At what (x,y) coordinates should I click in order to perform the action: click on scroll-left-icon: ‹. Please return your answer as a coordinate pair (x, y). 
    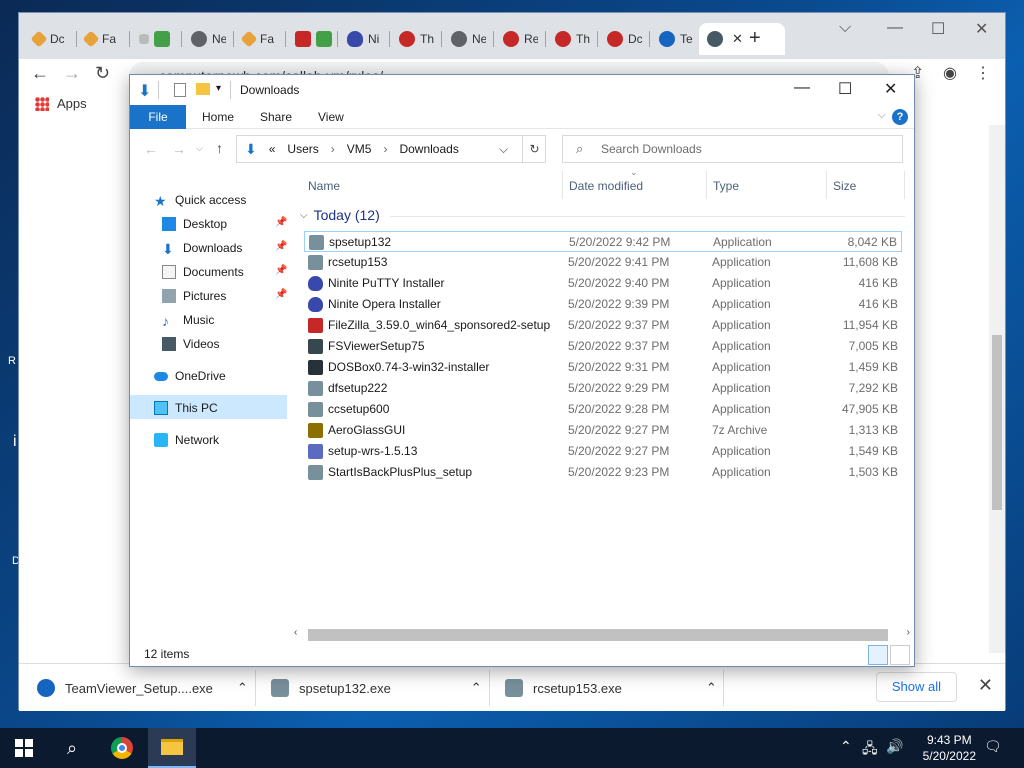
    Looking at the image, I should click on (295, 632).